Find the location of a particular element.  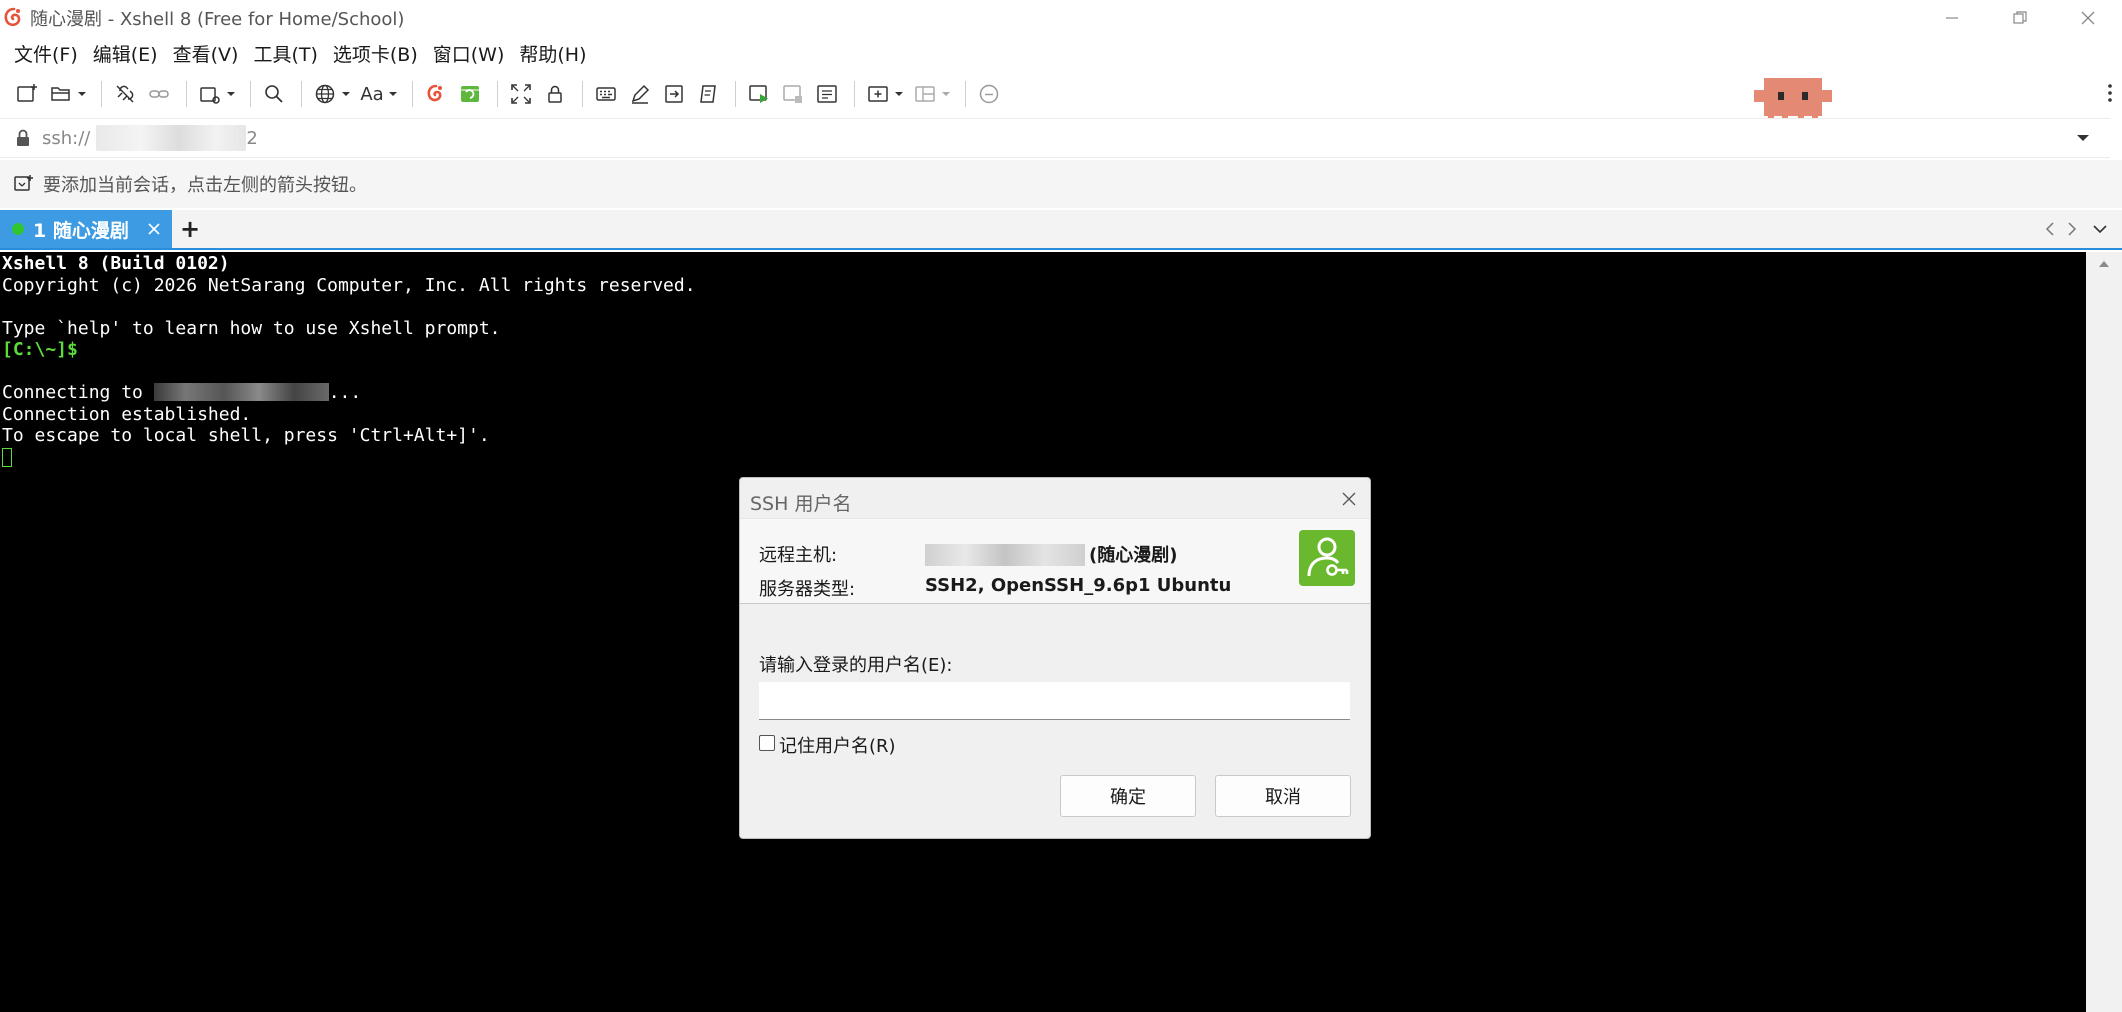

script-icon is located at coordinates (708, 94).